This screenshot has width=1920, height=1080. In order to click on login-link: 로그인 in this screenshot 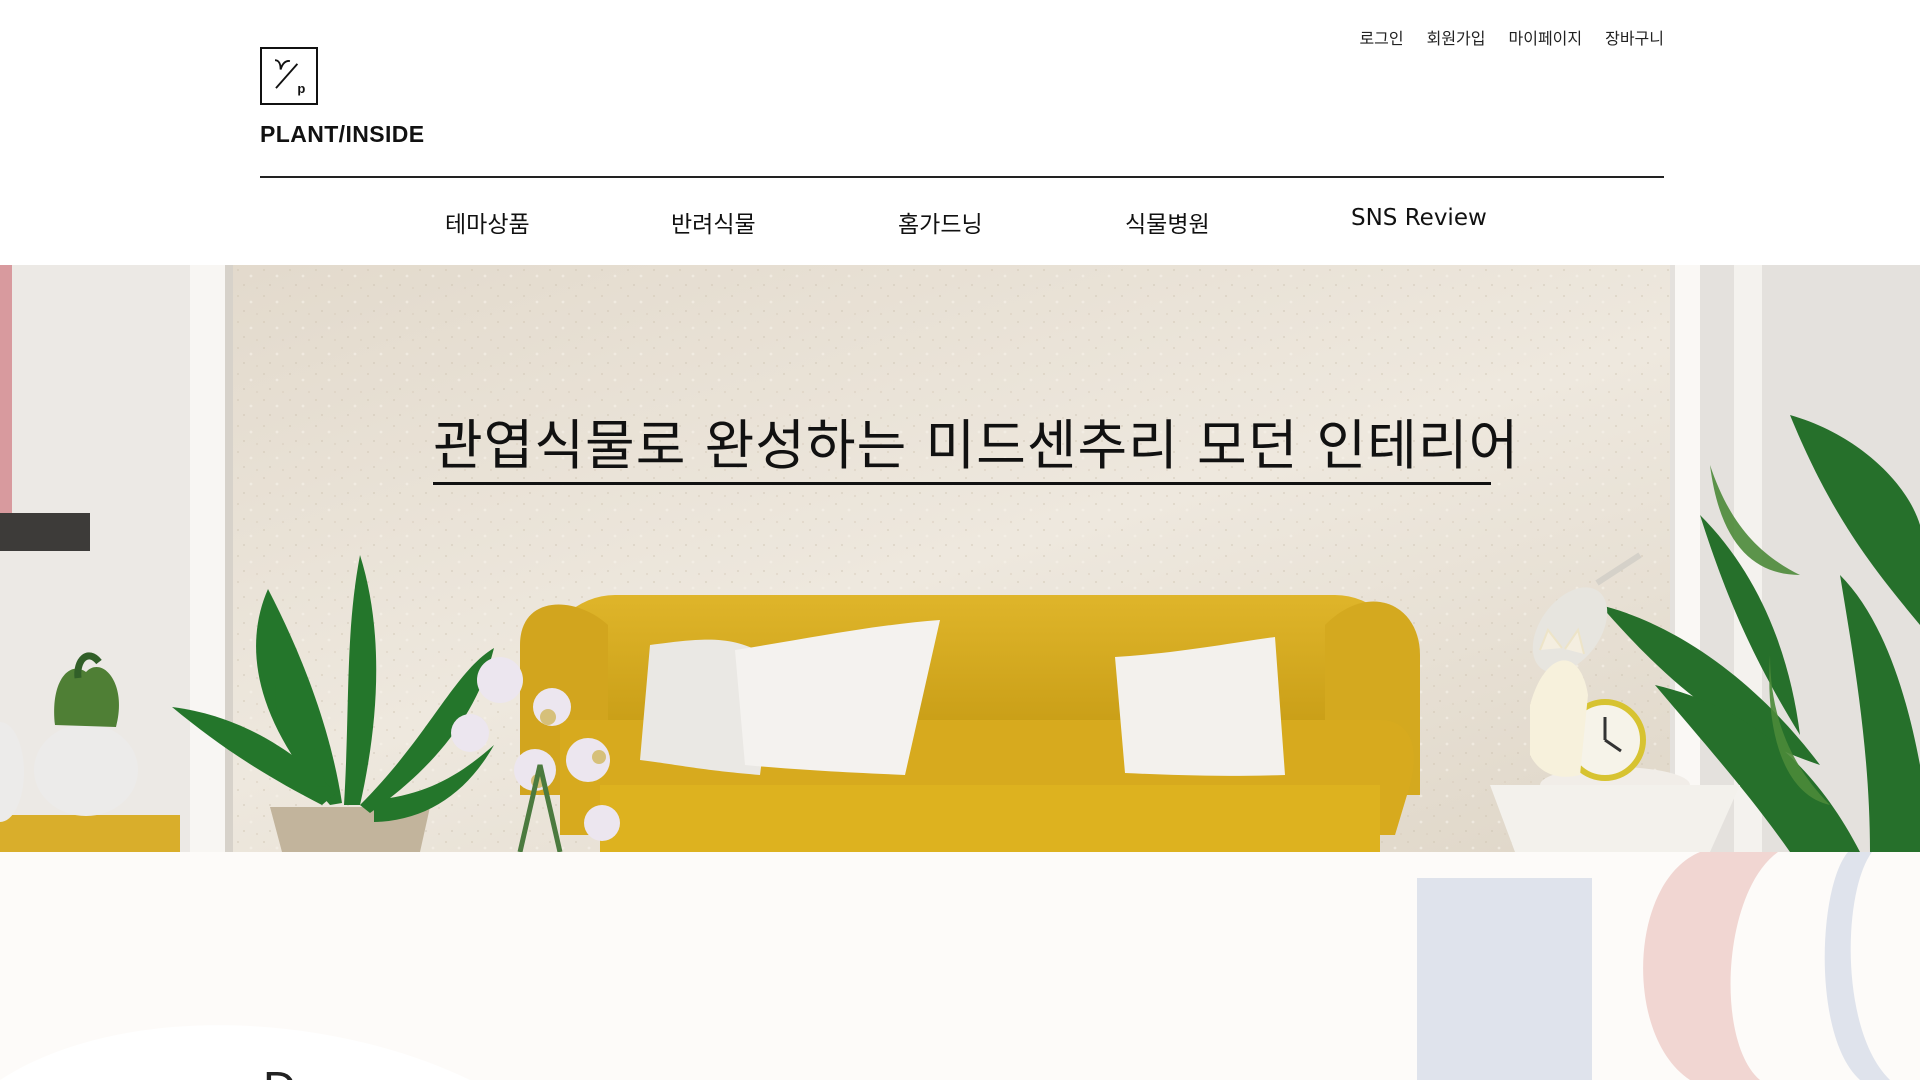, I will do `click(1381, 37)`.